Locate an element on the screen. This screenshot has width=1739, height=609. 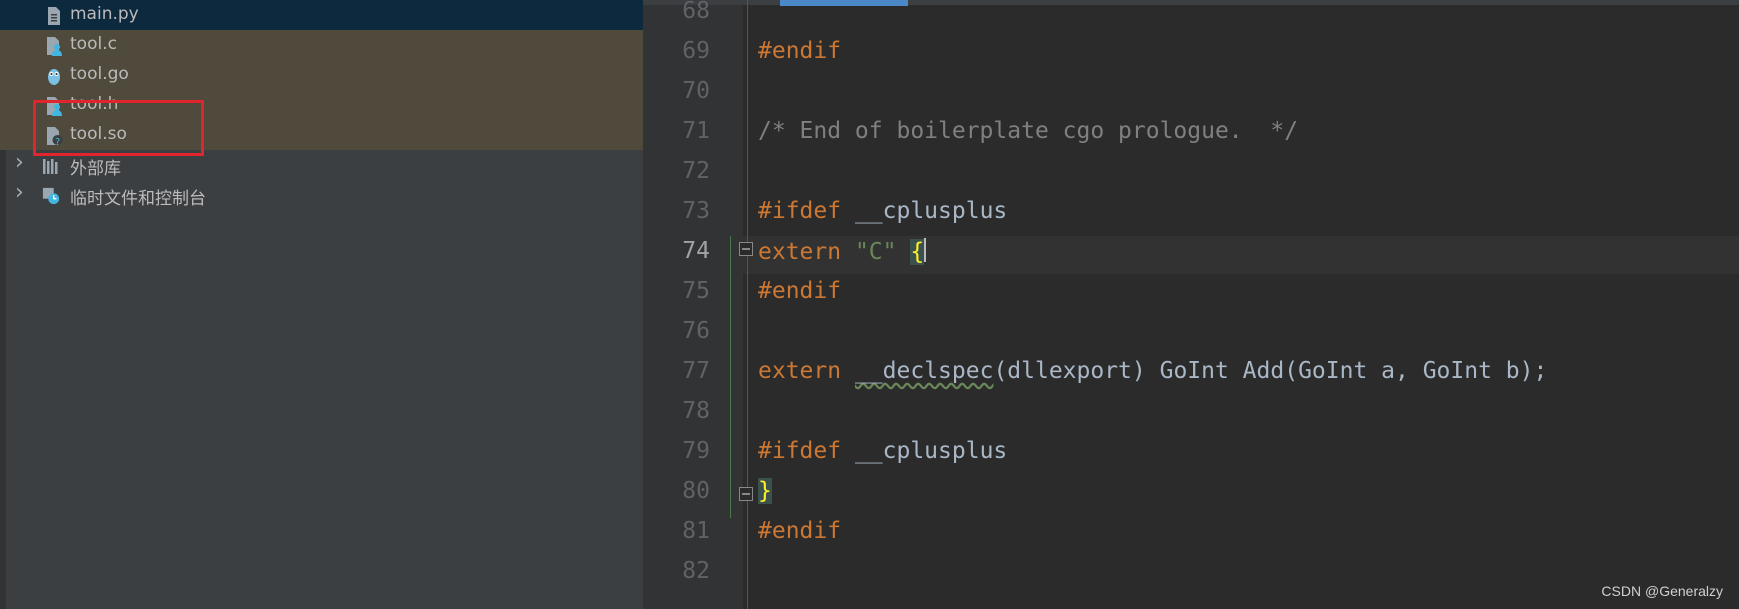
code-token: } is located at coordinates (765, 491).